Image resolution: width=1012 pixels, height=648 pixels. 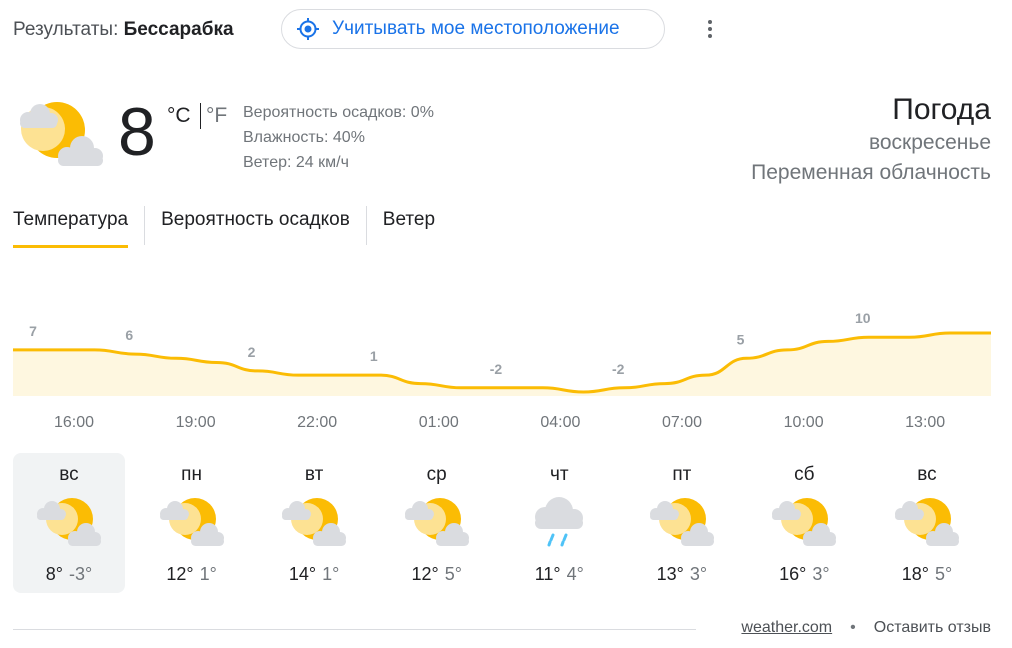 What do you see at coordinates (915, 574) in the screenshot?
I see `day-high: 18°` at bounding box center [915, 574].